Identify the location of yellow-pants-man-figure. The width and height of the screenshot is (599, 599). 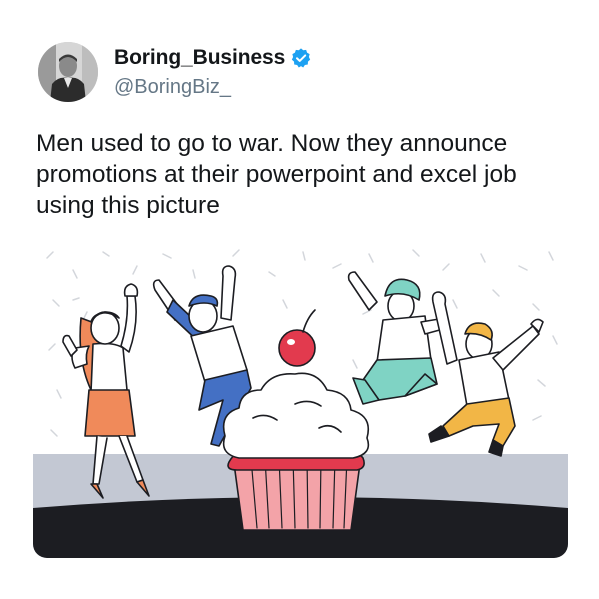
(486, 374).